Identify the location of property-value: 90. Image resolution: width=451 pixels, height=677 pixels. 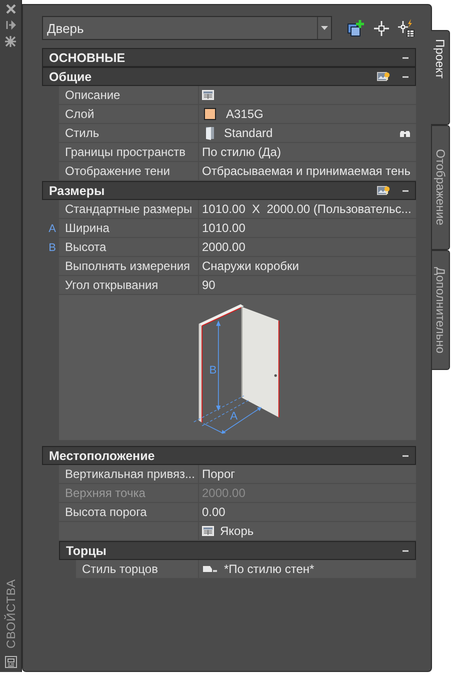
(209, 285).